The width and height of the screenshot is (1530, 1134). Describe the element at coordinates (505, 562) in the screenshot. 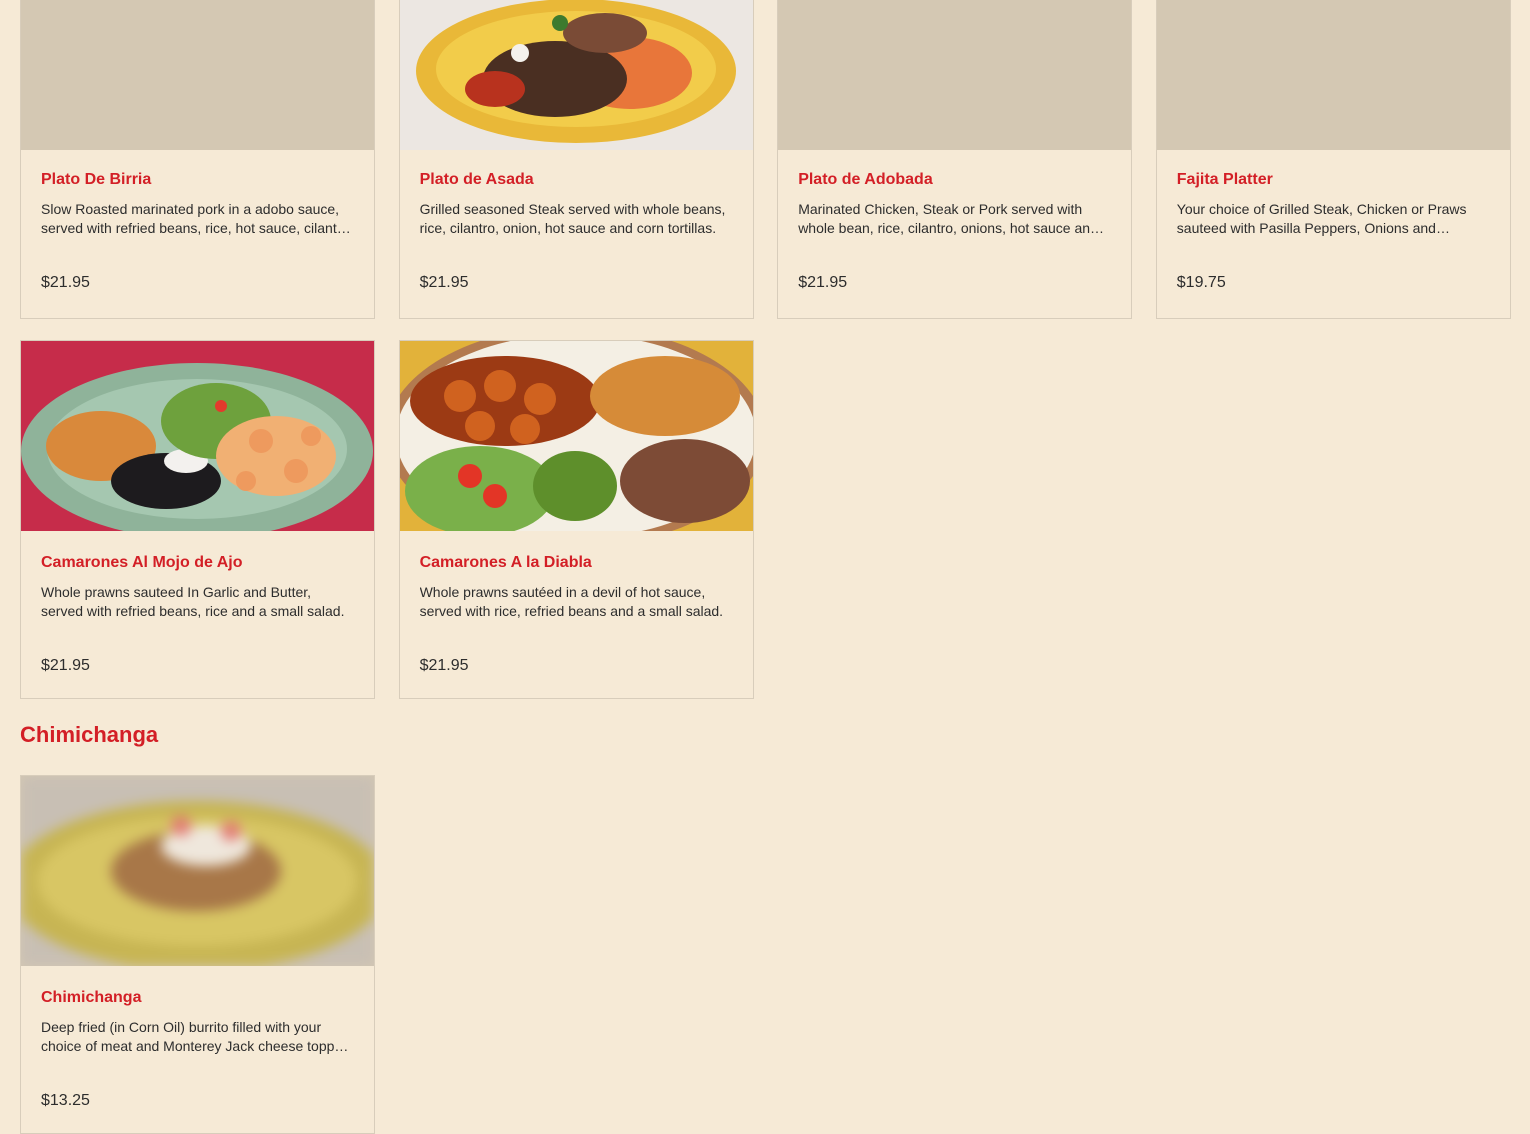

I see `menu-item-title: Camarones A la Diabla` at that location.